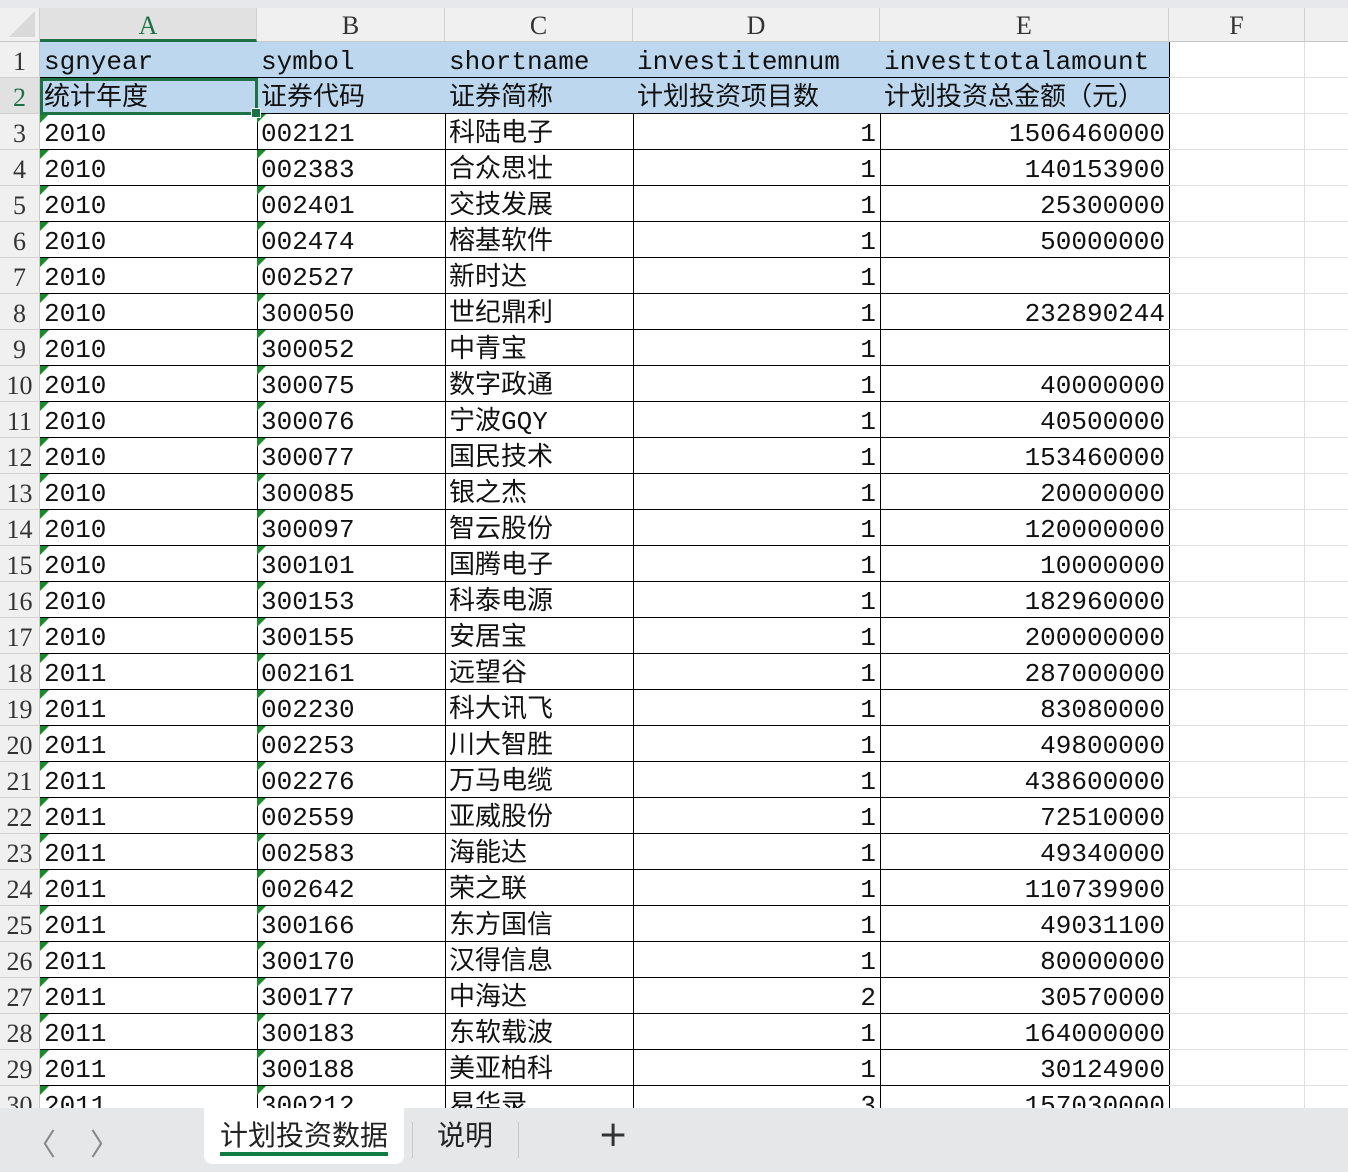 The height and width of the screenshot is (1172, 1348). Describe the element at coordinates (20, 25) in the screenshot. I see `select-all-corner` at that location.